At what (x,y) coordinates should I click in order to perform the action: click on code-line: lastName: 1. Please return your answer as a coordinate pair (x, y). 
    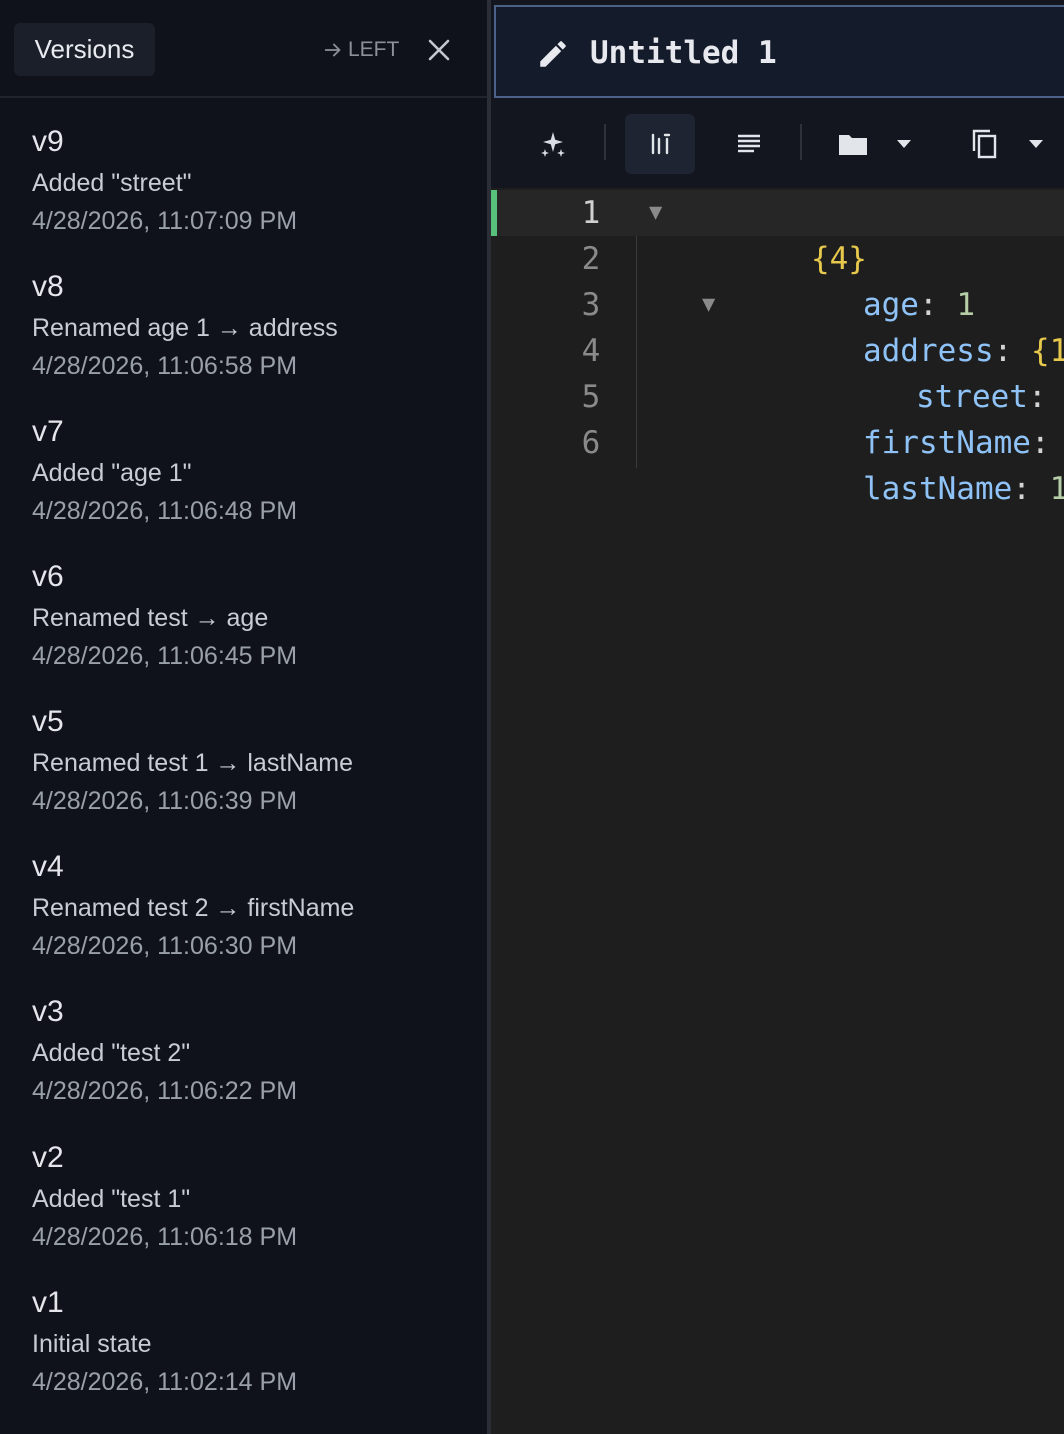
    Looking at the image, I should click on (907, 489).